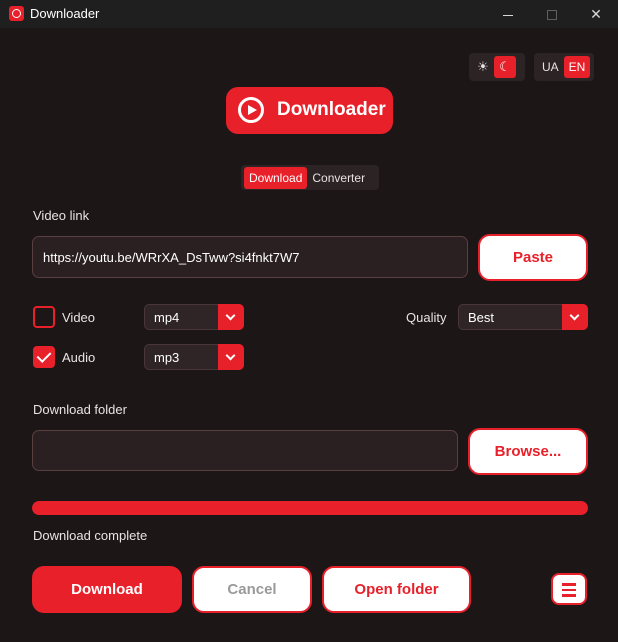  What do you see at coordinates (79, 357) in the screenshot?
I see `audio-label: Audio` at bounding box center [79, 357].